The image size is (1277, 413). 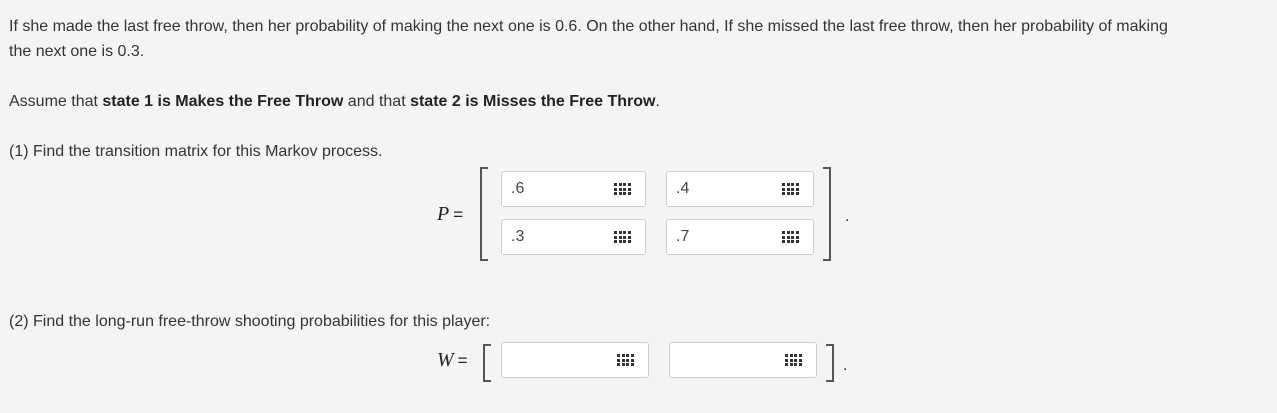 I want to click on assumption-middle: and that, so click(x=377, y=101).